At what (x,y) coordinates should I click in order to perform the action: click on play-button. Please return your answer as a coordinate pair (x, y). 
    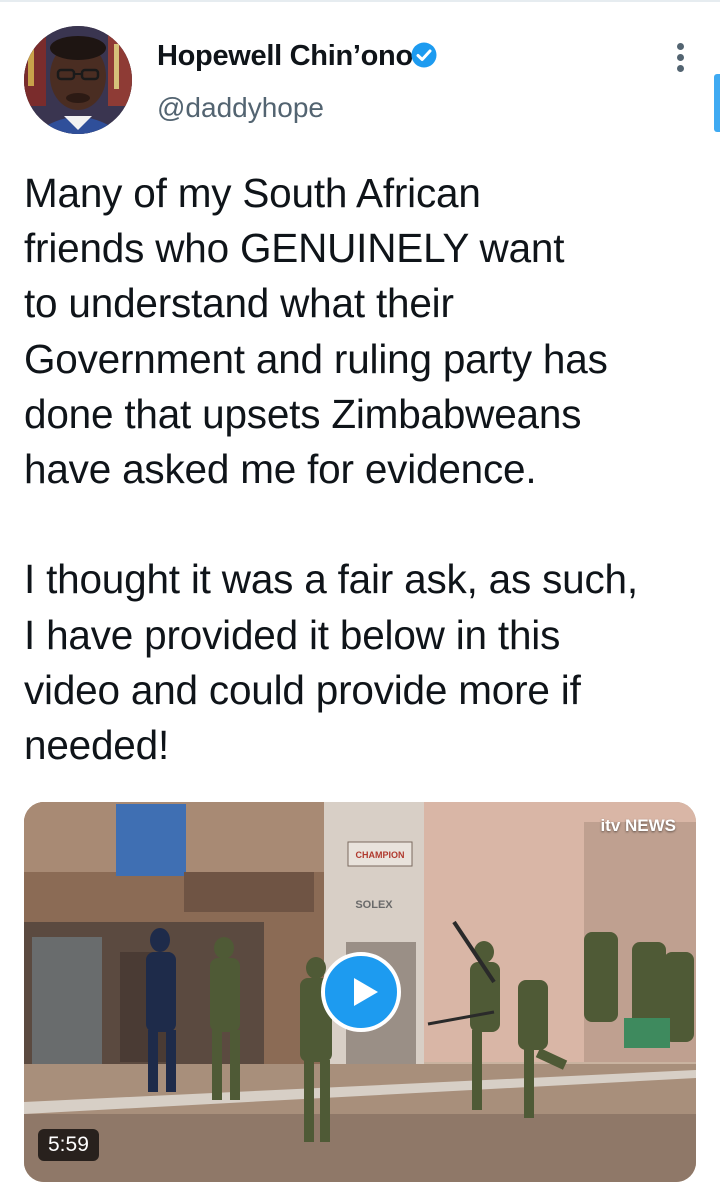
    Looking at the image, I should click on (361, 992).